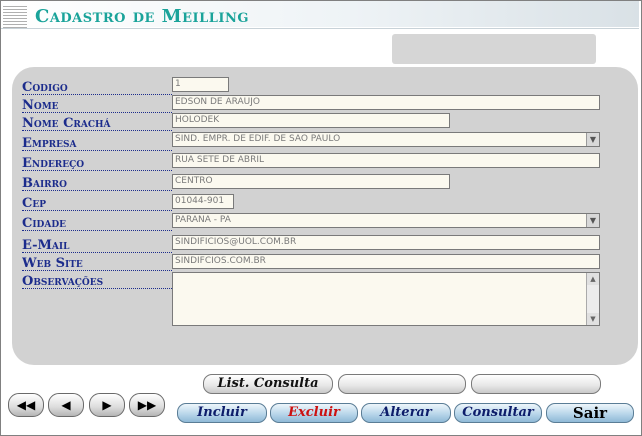 Image resolution: width=642 pixels, height=436 pixels. I want to click on next-record-icon: ▶, so click(107, 405).